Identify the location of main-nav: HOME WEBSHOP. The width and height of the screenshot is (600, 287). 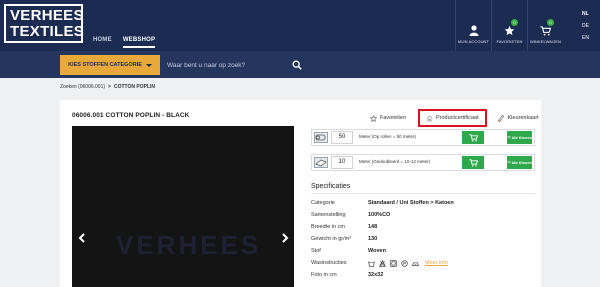
(124, 42).